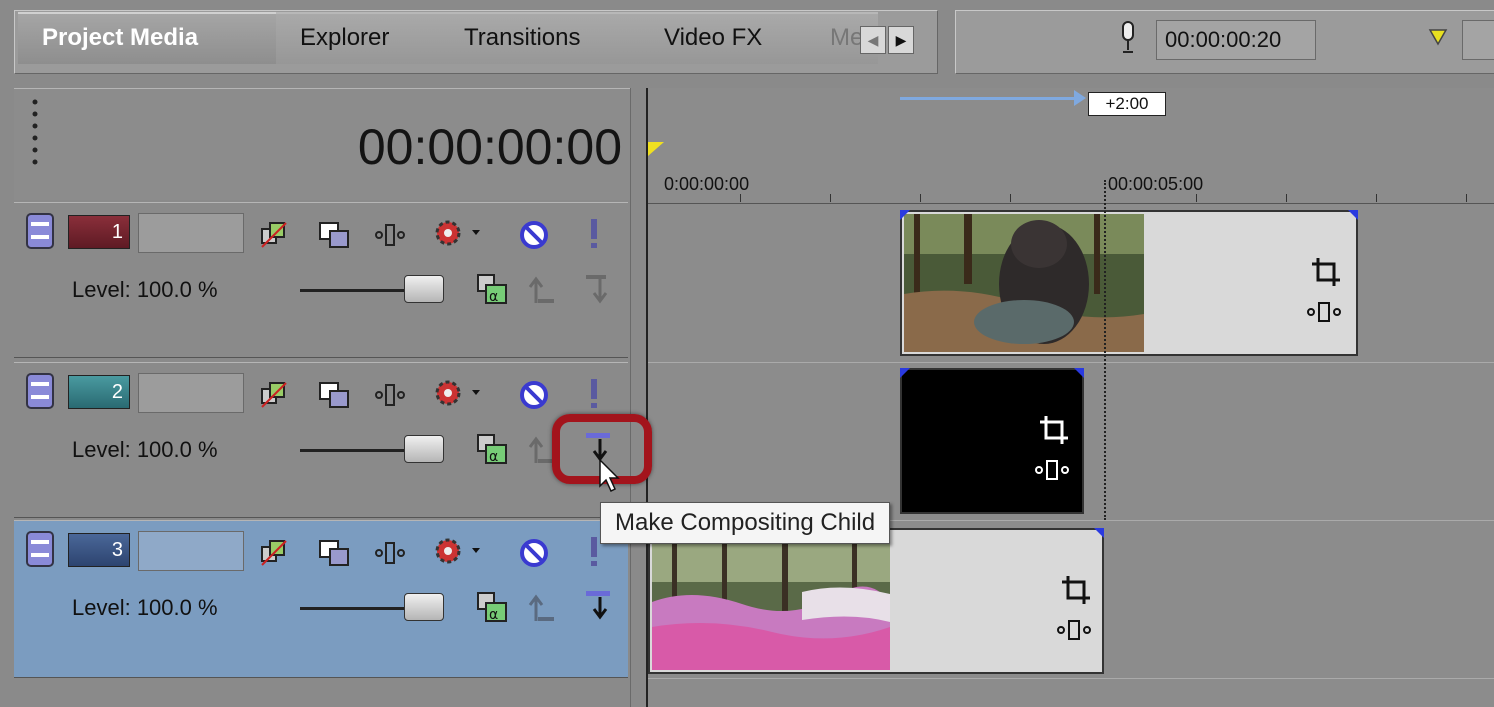 The width and height of the screenshot is (1494, 707). I want to click on playhead-marker-icon, so click(656, 149).